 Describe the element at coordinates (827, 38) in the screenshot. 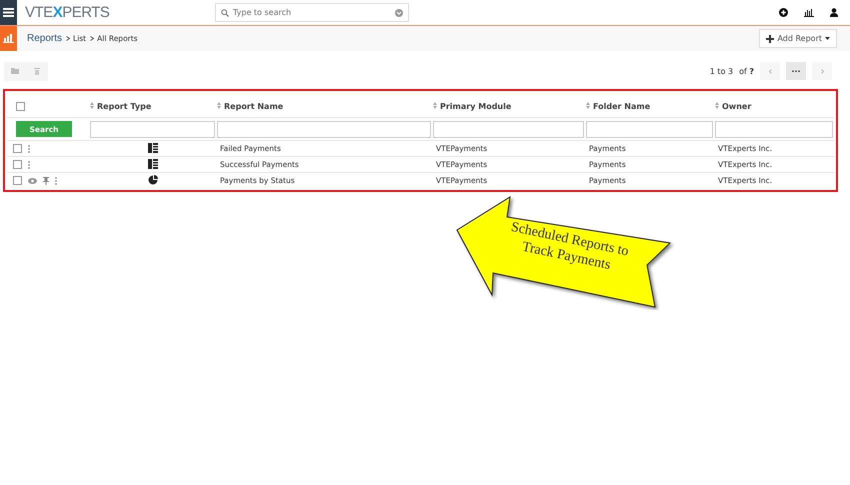

I see `caret-icon` at that location.